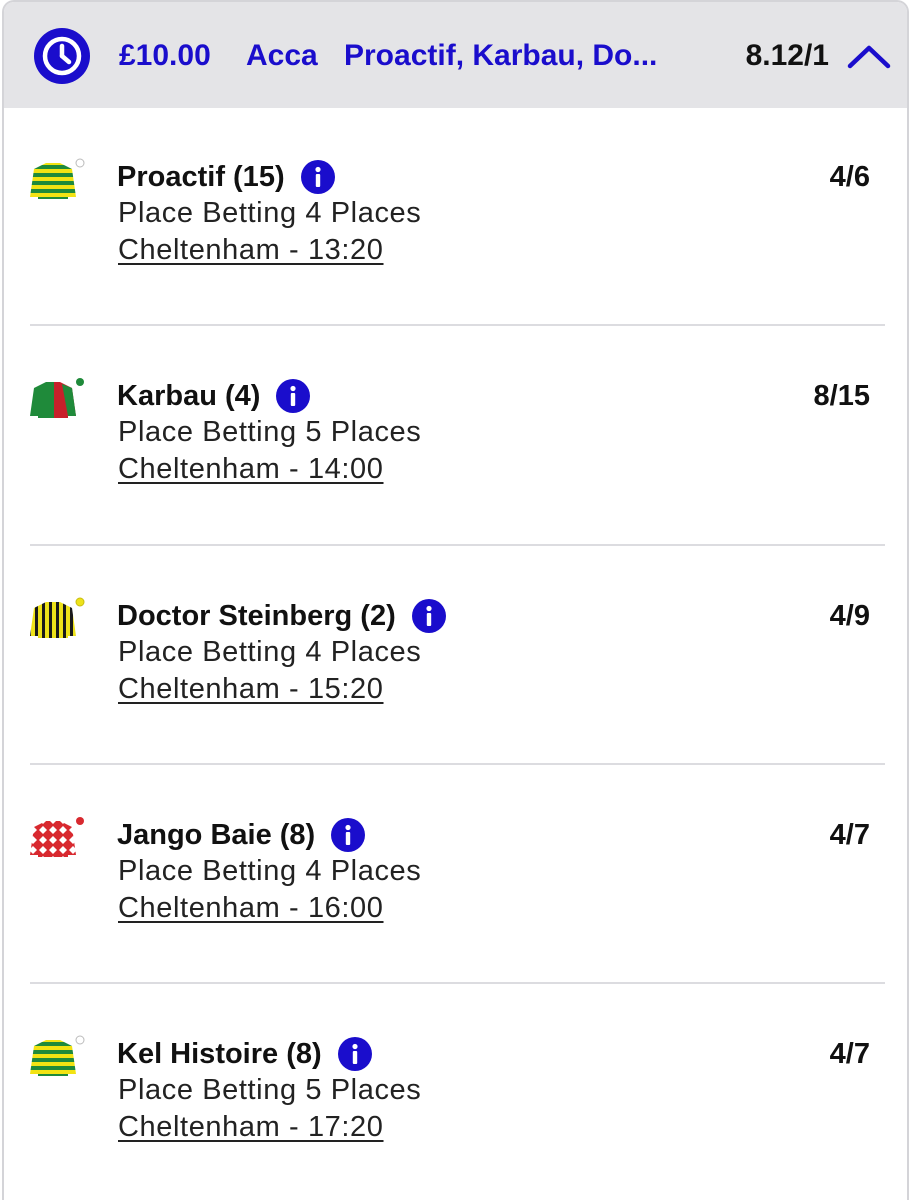 The height and width of the screenshot is (1200, 911). What do you see at coordinates (219, 1053) in the screenshot?
I see `runner-name: Kel Histoire (8)` at bounding box center [219, 1053].